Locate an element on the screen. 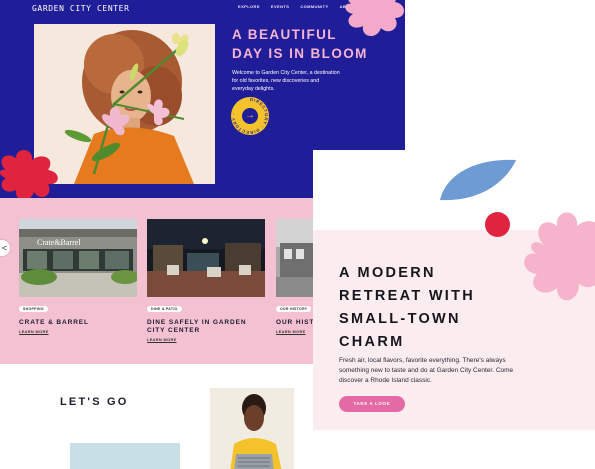 The height and width of the screenshot is (469, 595). lower-image-woman-yellow-scarf is located at coordinates (252, 428).